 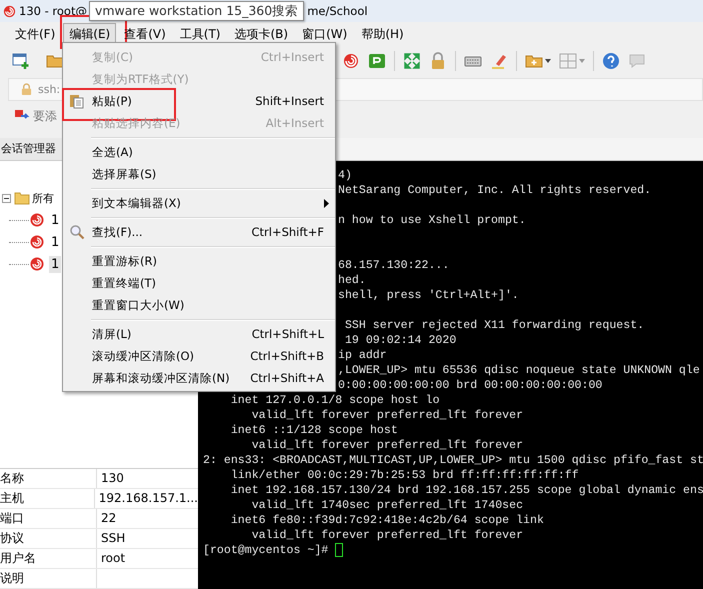 I want to click on collapse-toggle-icon, so click(x=6, y=198).